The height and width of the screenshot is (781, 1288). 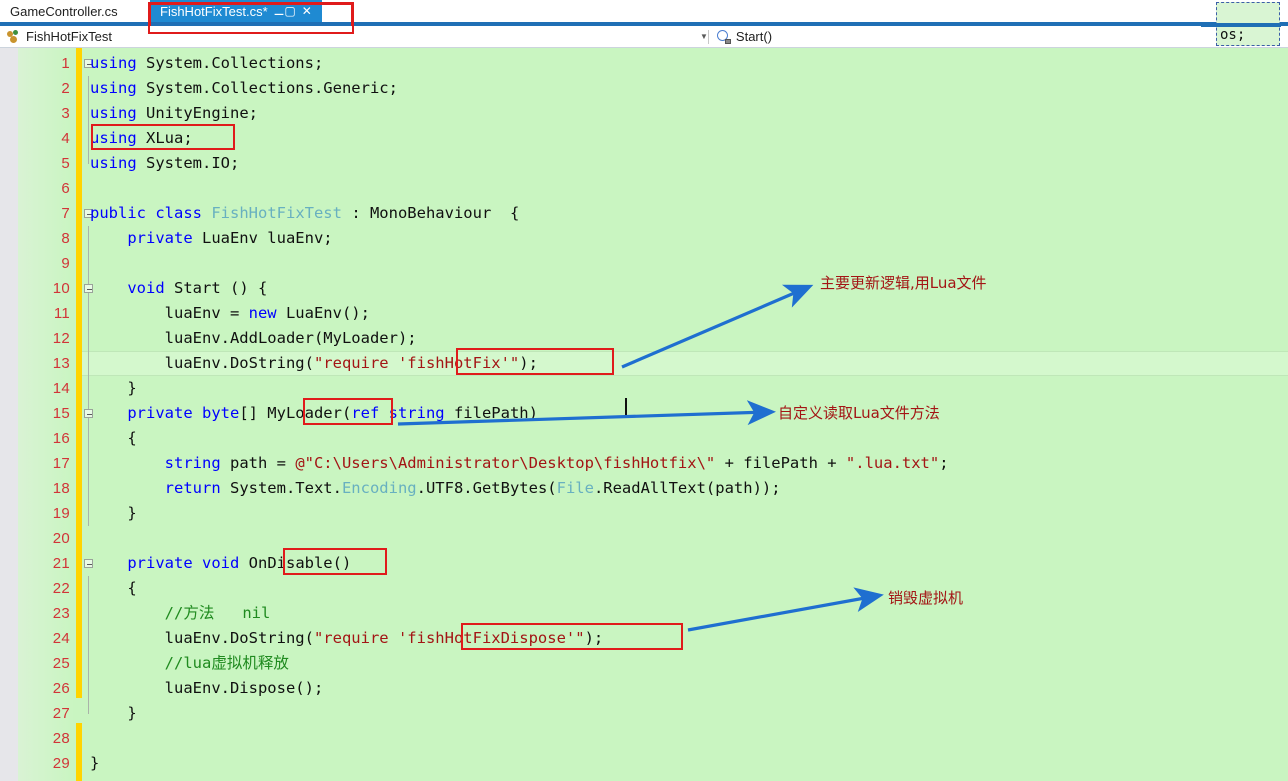 What do you see at coordinates (926, 598) in the screenshot?
I see `annotation-label: 销毁虚拟机` at bounding box center [926, 598].